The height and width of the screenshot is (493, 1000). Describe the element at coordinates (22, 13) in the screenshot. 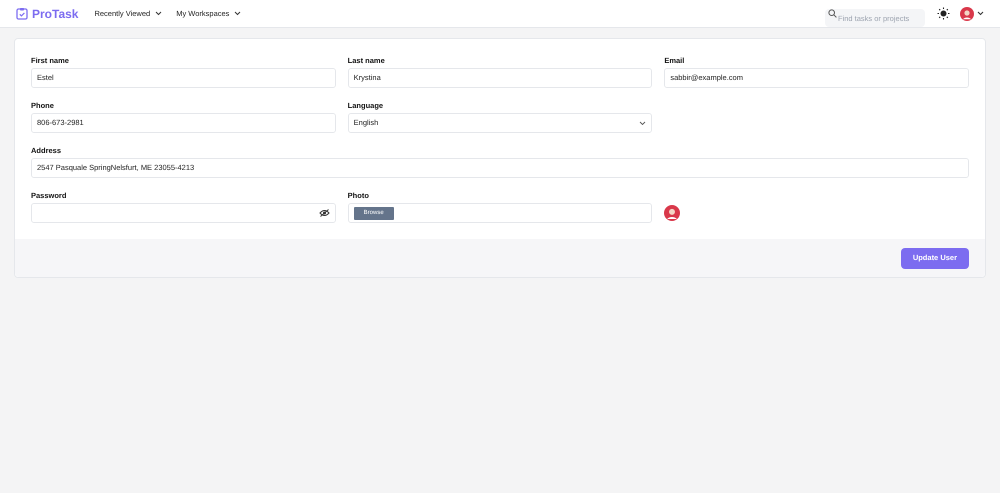

I see `clipboard-check-icon` at that location.